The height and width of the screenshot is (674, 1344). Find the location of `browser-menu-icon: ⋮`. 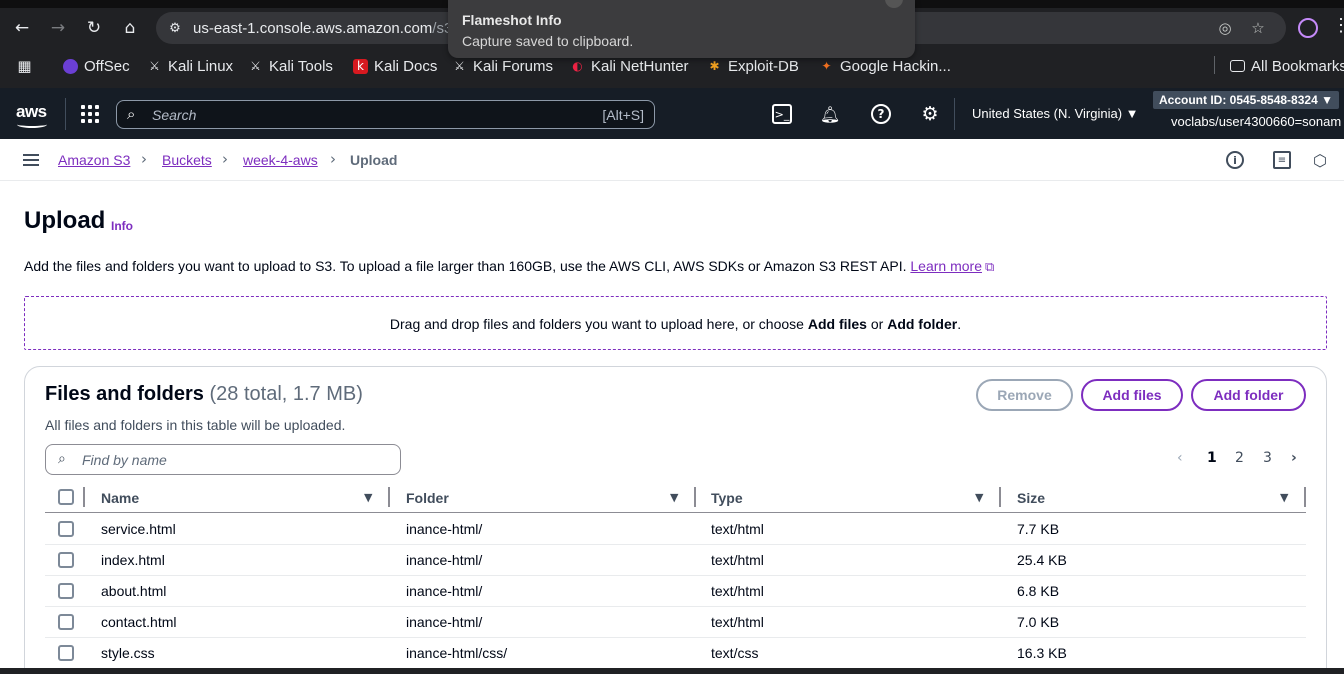

browser-menu-icon: ⋮ is located at coordinates (1338, 25).